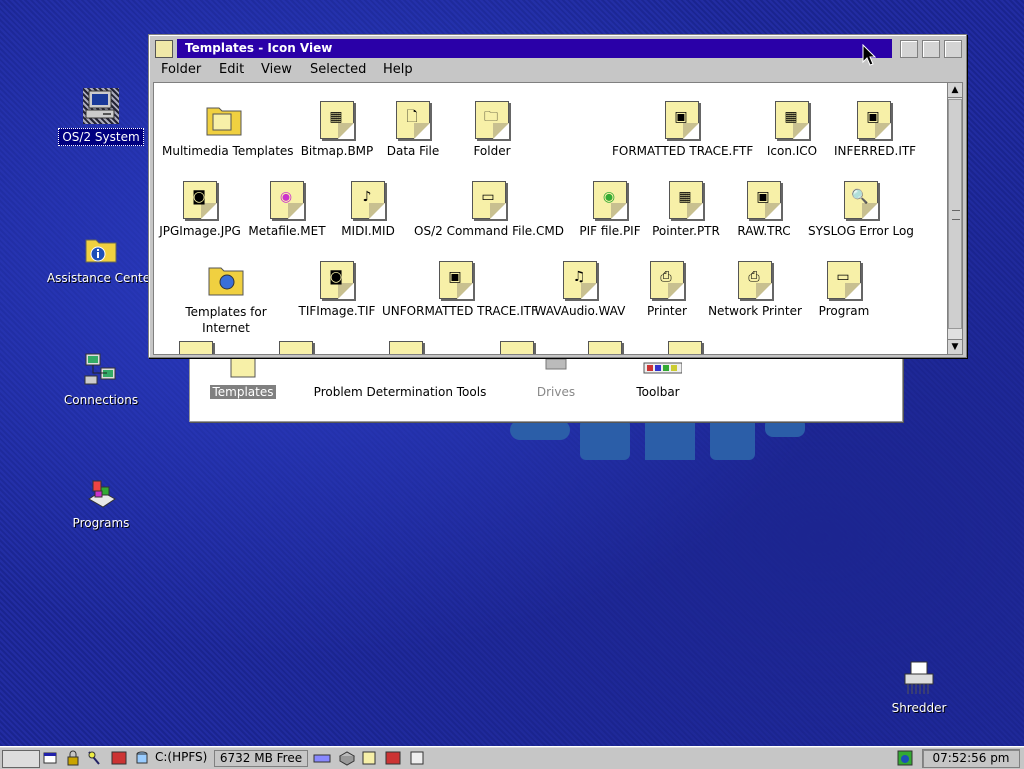 The width and height of the screenshot is (1024, 769). I want to click on template-command-file: ▭ OS/2 Command File.CMD, so click(489, 209).